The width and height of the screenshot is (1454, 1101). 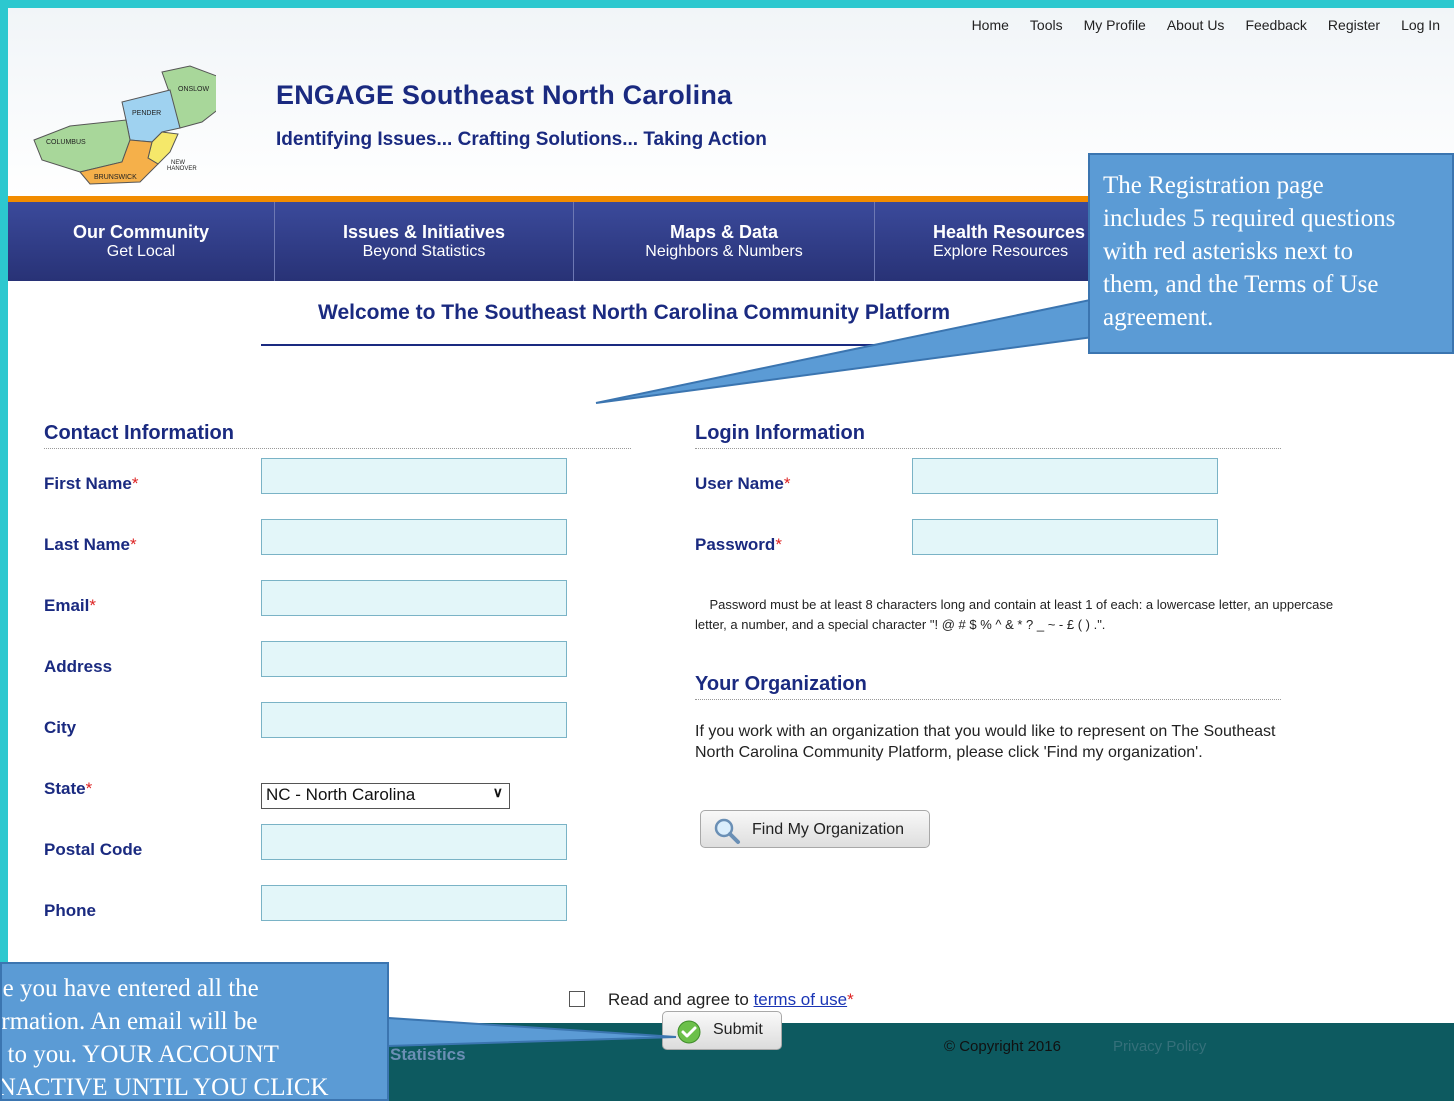 What do you see at coordinates (182, 169) in the screenshot?
I see `logo-label-new-hanover-2: HANOVER` at bounding box center [182, 169].